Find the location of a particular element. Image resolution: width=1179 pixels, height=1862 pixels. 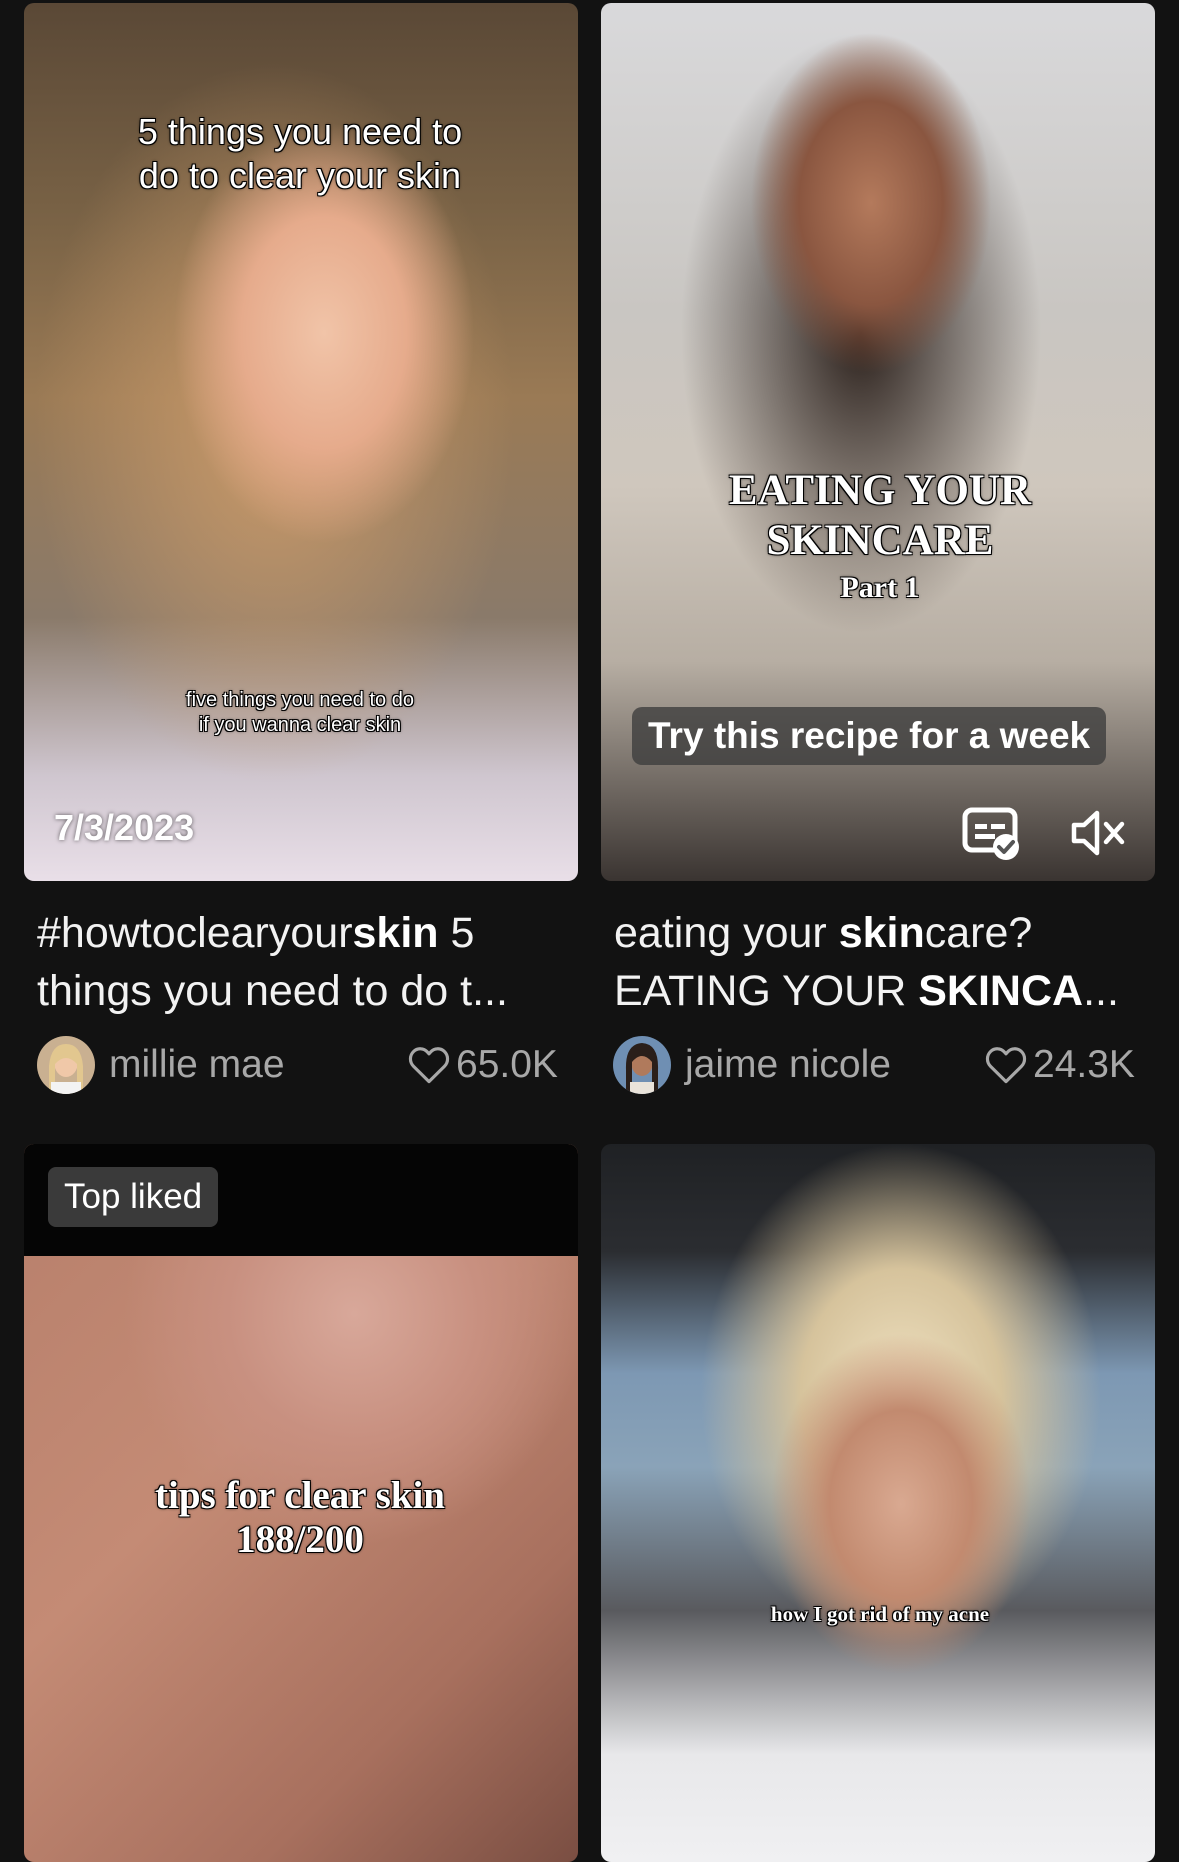

author-name: millie mae is located at coordinates (197, 1065).